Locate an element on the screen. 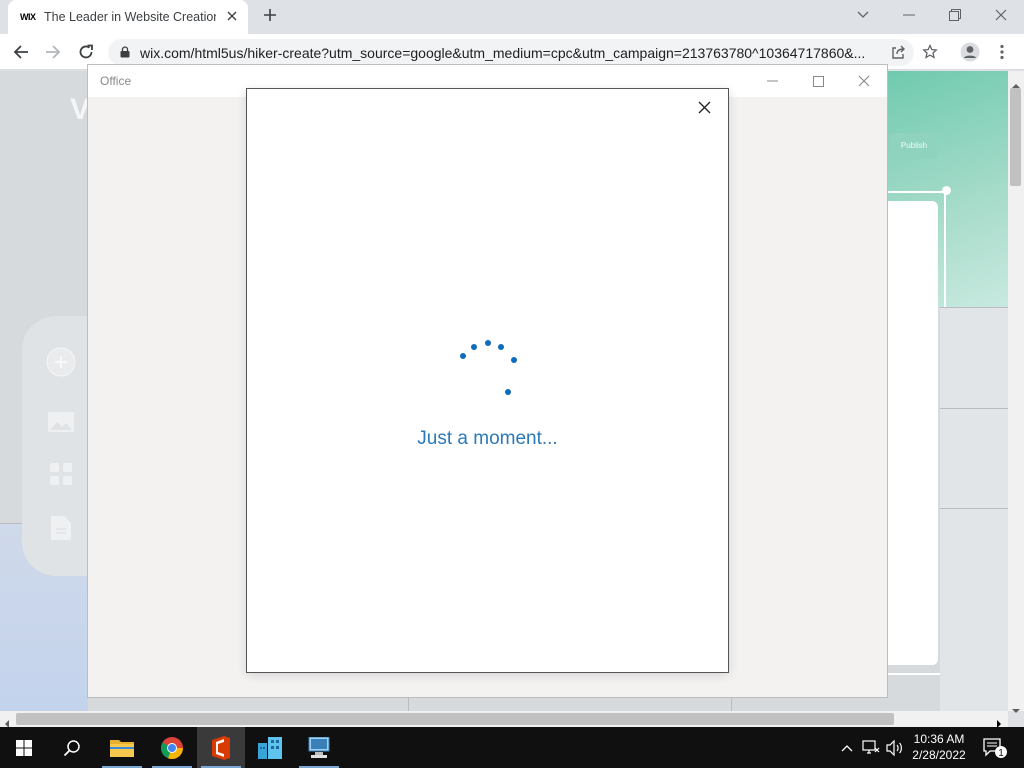 This screenshot has height=768, width=1024. notification-count: 1 is located at coordinates (1001, 753).